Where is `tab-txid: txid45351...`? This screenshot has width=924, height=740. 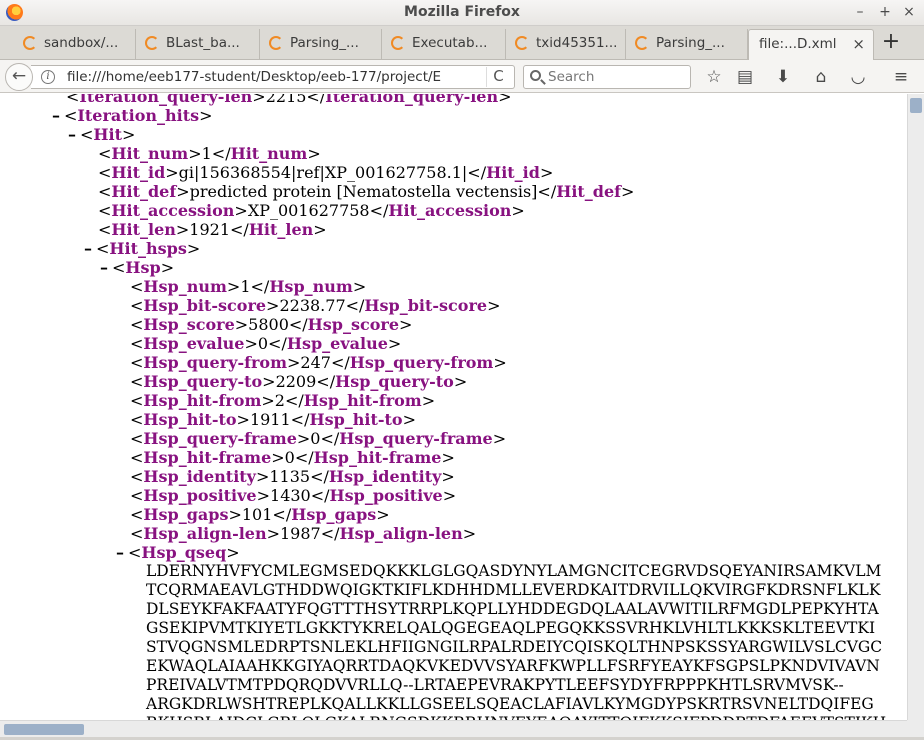
tab-txid: txid45351... is located at coordinates (566, 44).